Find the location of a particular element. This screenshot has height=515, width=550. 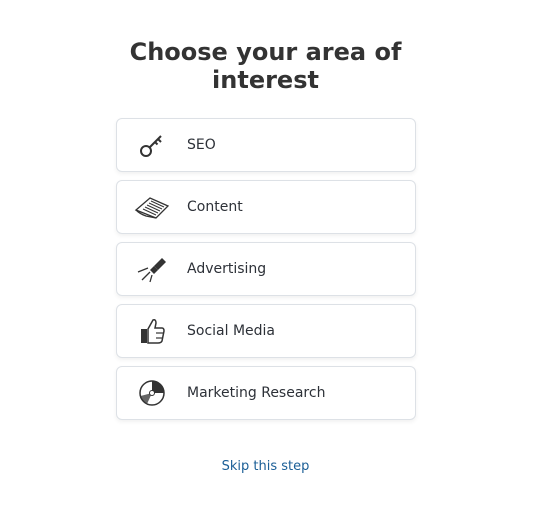

thumbs-up-icon is located at coordinates (152, 331).